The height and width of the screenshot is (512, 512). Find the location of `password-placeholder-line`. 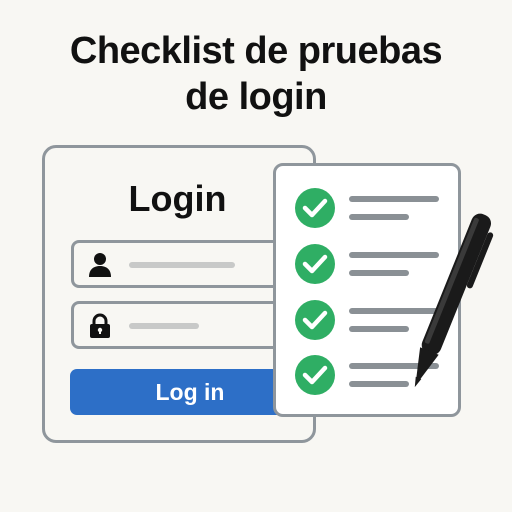

password-placeholder-line is located at coordinates (164, 326).